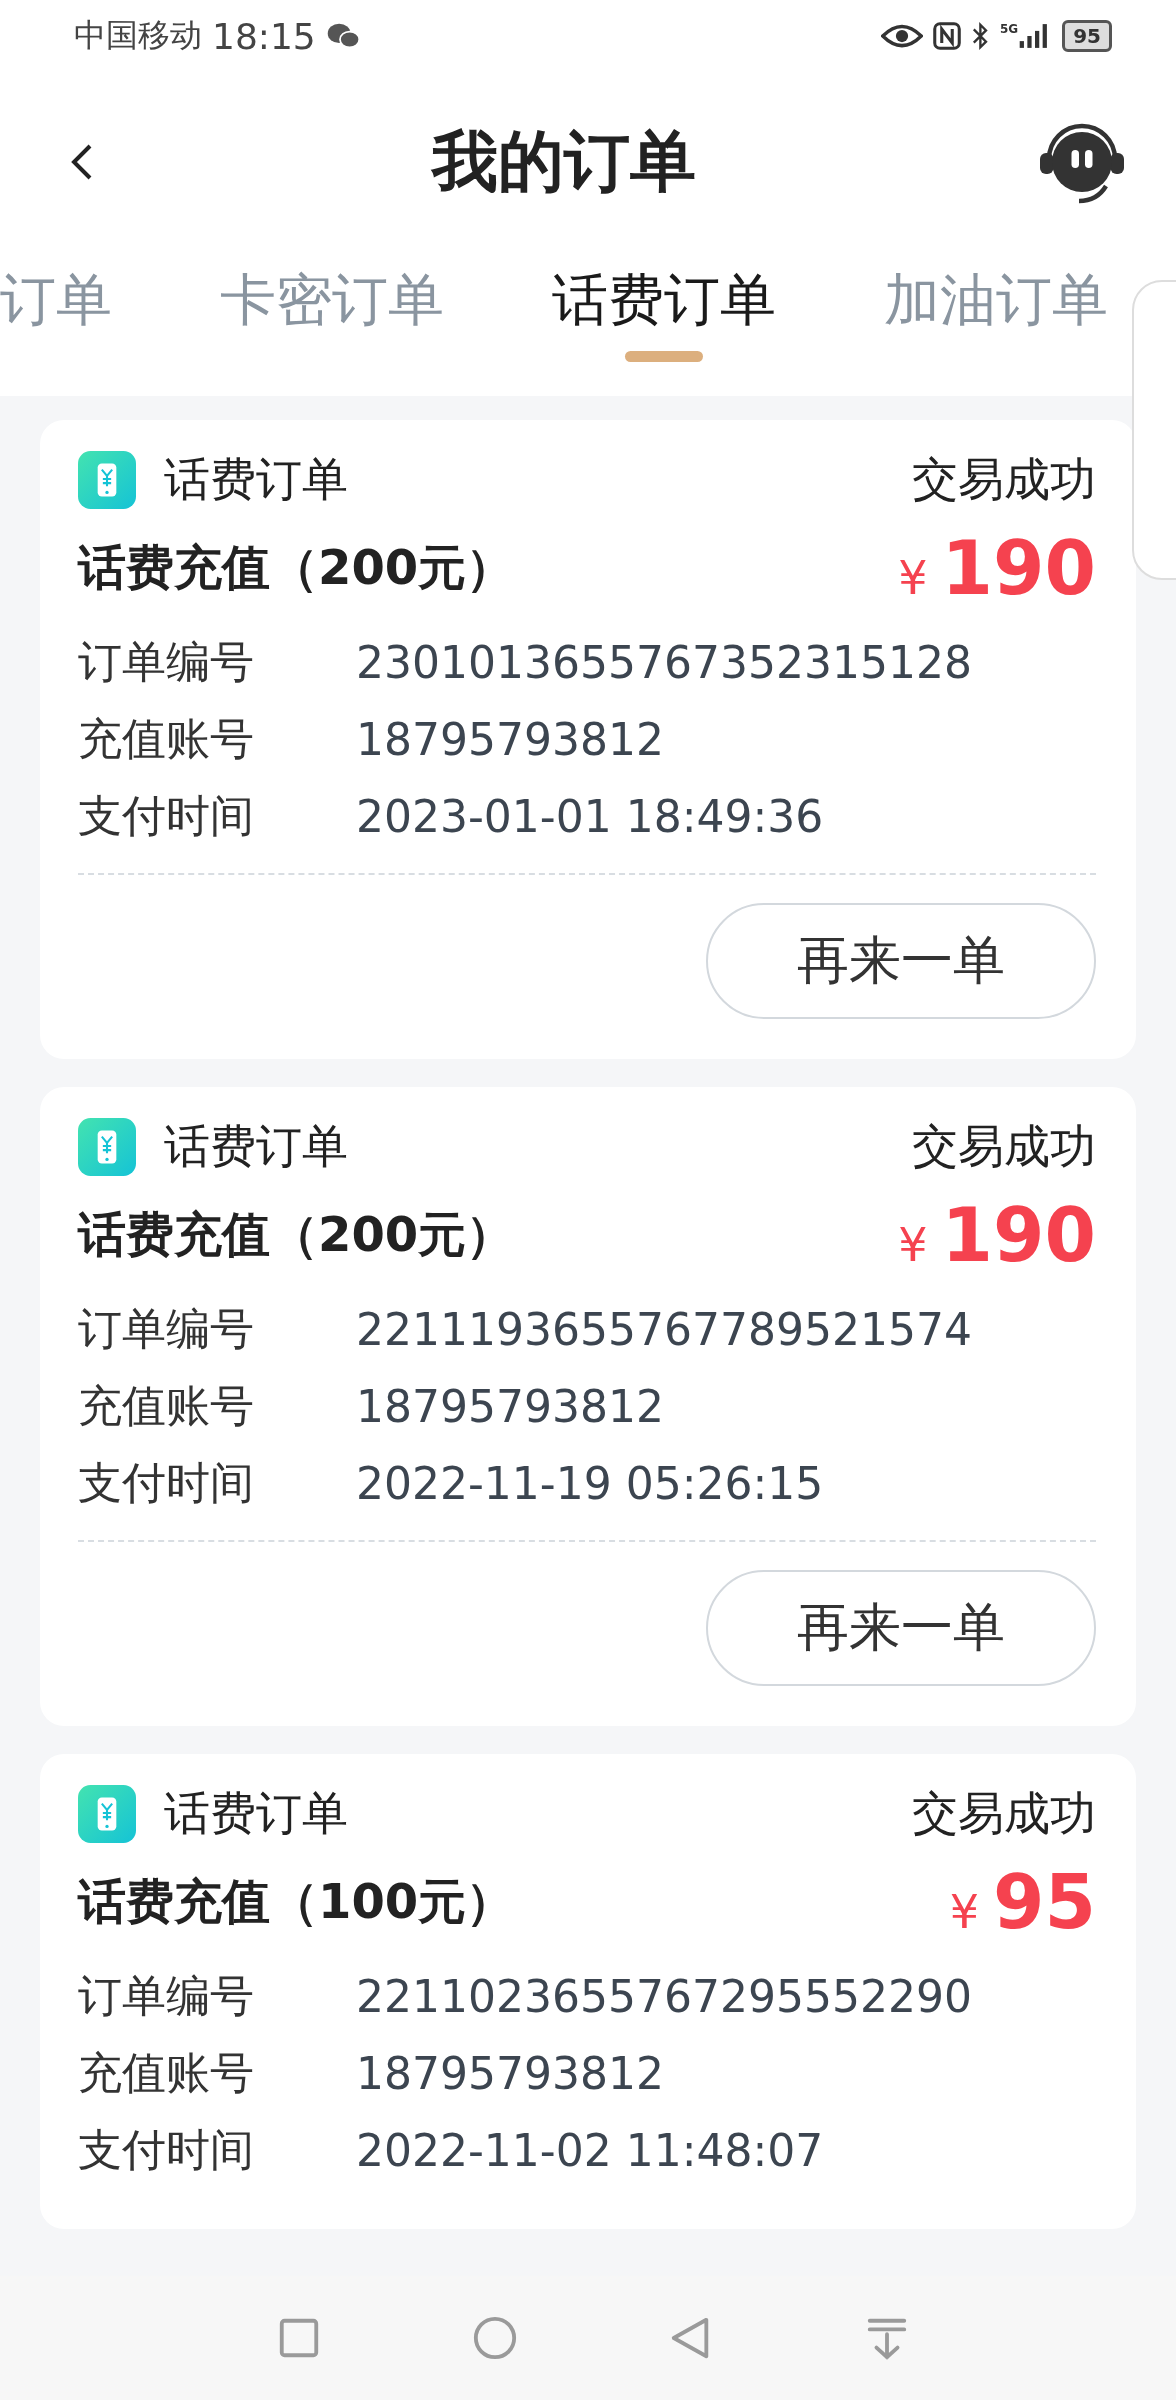  Describe the element at coordinates (947, 36) in the screenshot. I see `nfc-icon` at that location.